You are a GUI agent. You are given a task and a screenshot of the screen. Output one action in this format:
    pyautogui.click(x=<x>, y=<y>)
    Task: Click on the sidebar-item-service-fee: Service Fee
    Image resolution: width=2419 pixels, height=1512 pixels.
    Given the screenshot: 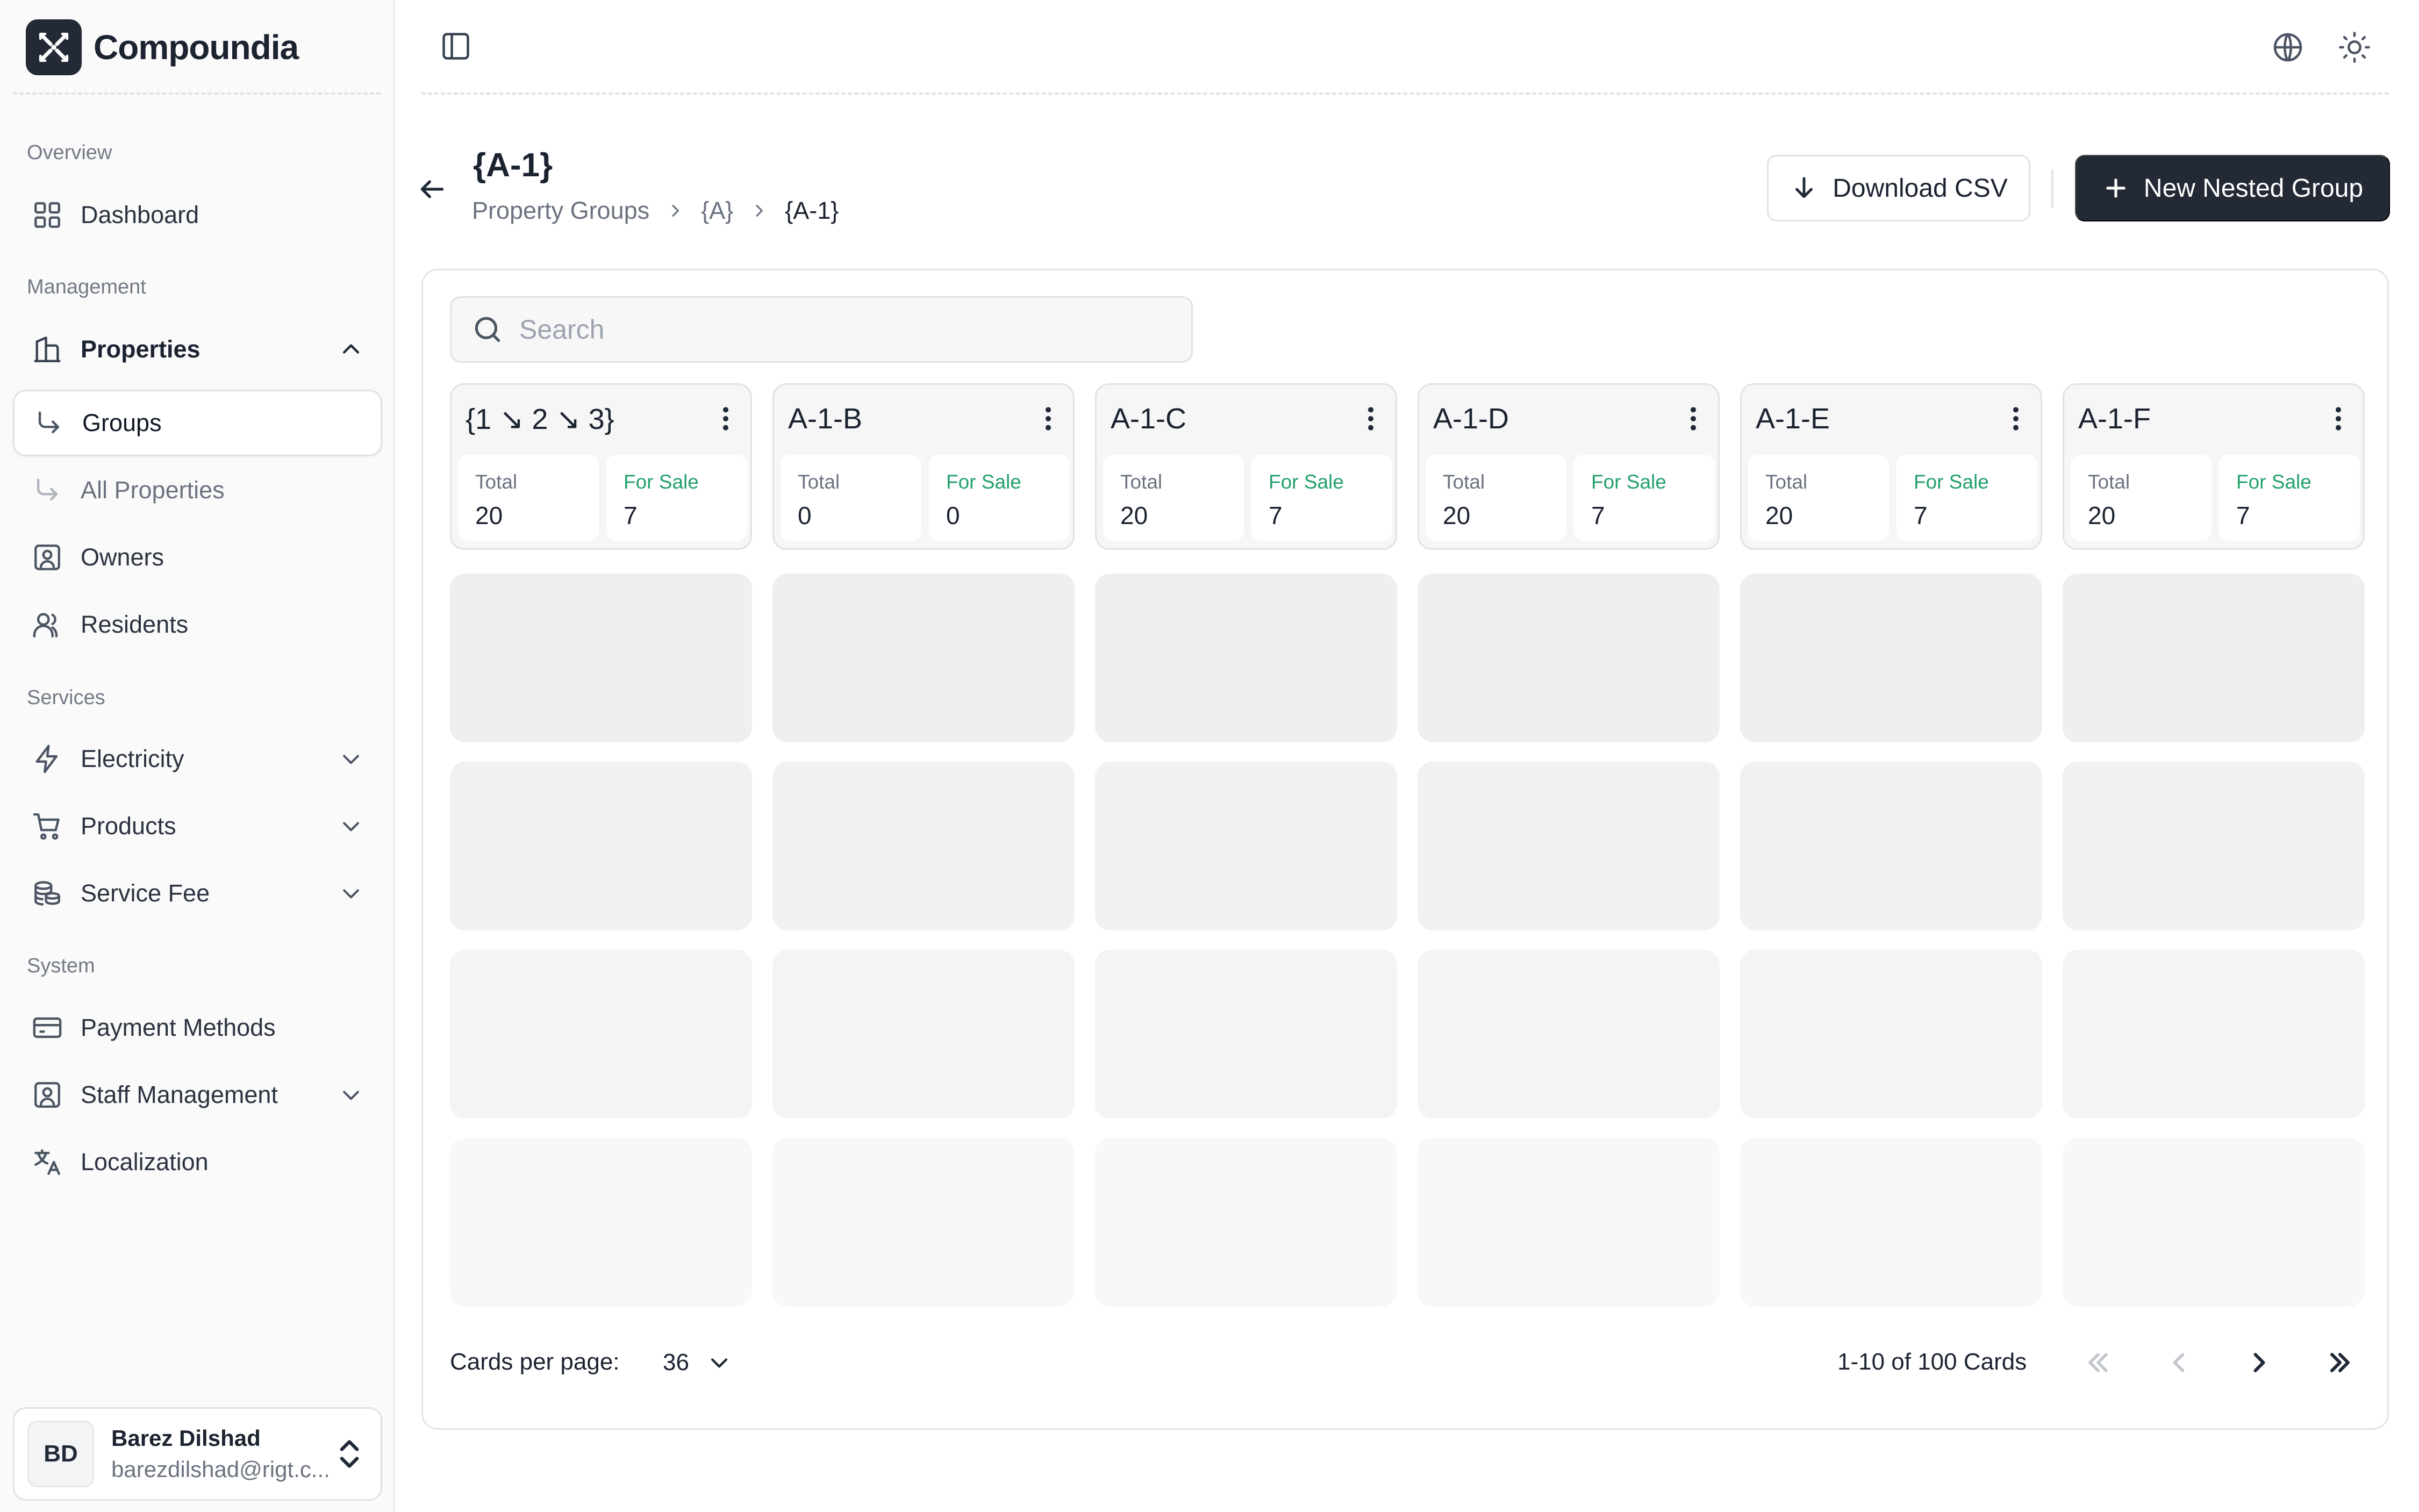 What is the action you would take?
    pyautogui.click(x=197, y=894)
    